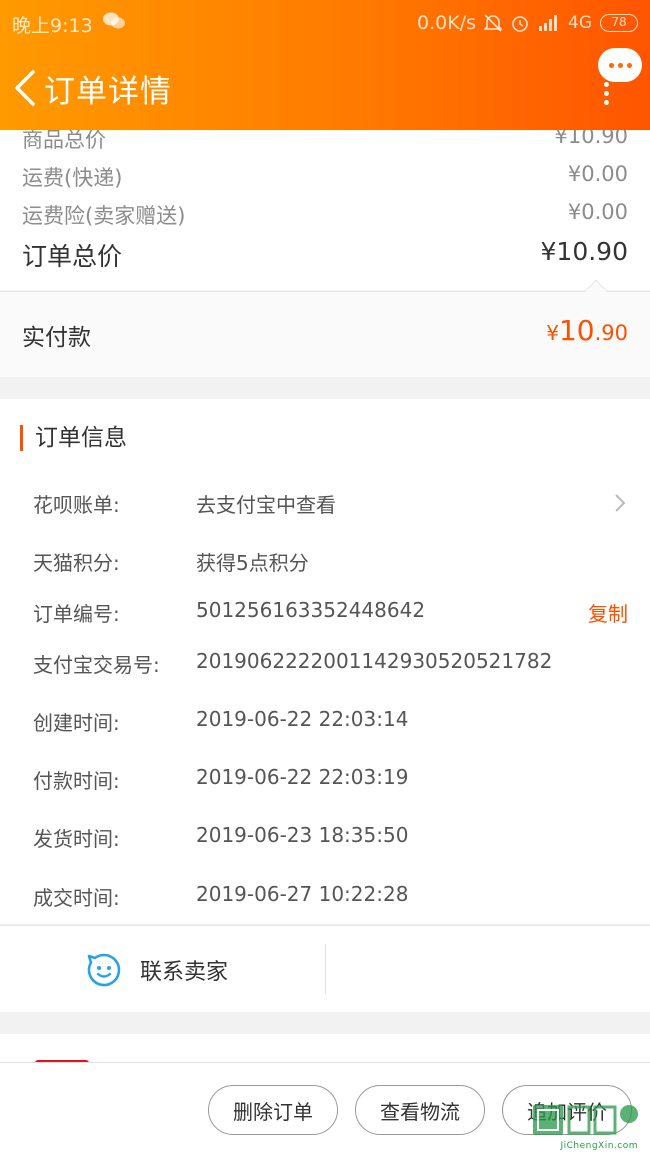 This screenshot has width=650, height=1155. I want to click on back-arrow-icon, so click(25, 88).